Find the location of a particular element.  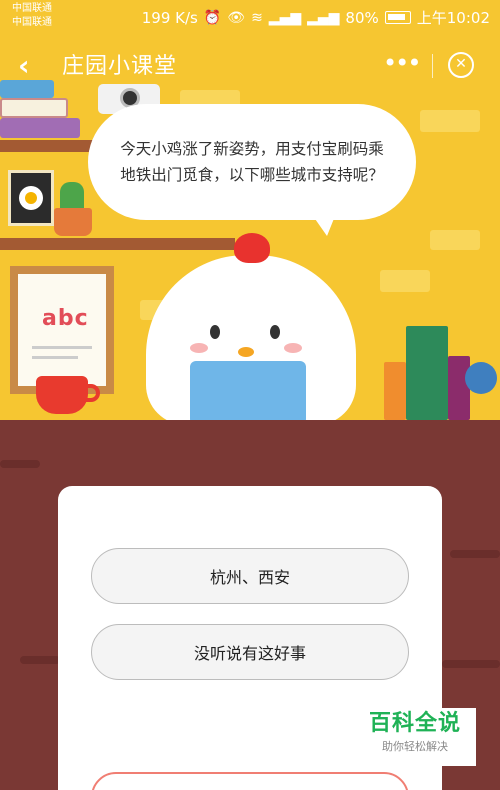

close-circle-icon: ✕ is located at coordinates (461, 65).